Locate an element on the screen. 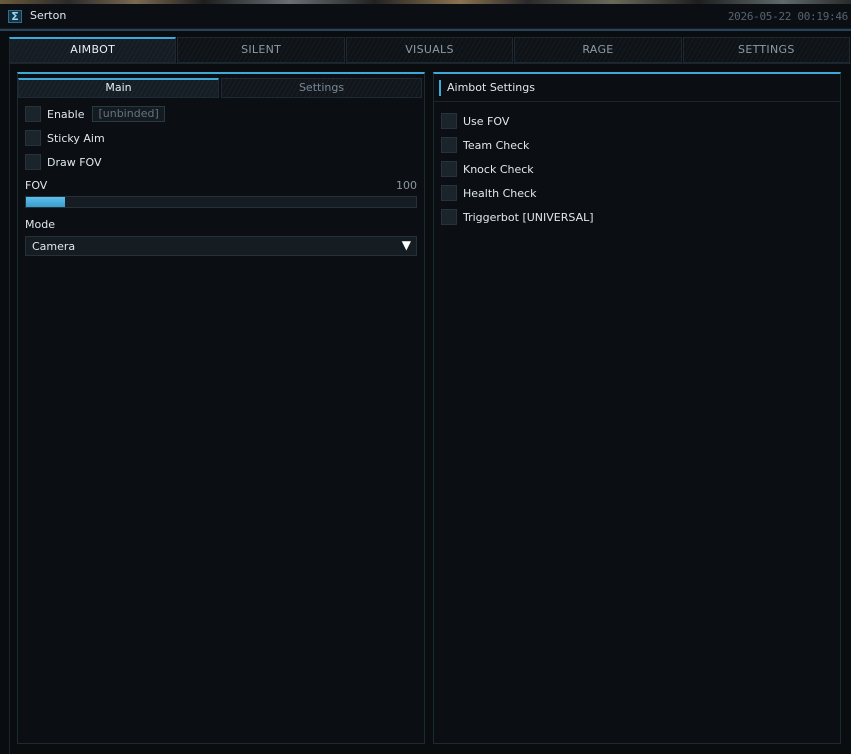 This screenshot has height=754, width=851. enable-row: Enable [unbinded] is located at coordinates (95, 114).